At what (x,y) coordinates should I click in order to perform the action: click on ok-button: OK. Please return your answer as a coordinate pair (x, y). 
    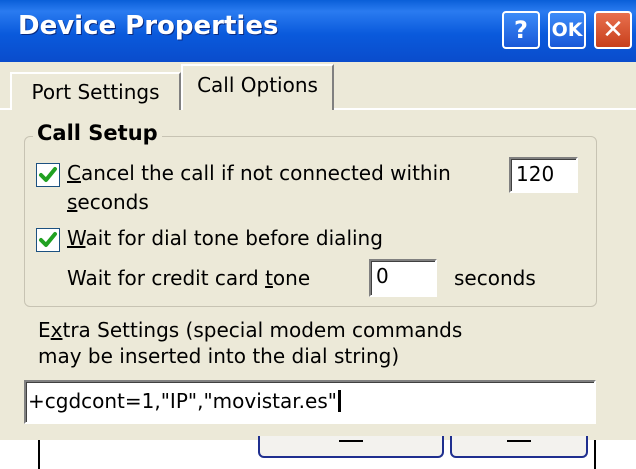
    Looking at the image, I should click on (567, 30).